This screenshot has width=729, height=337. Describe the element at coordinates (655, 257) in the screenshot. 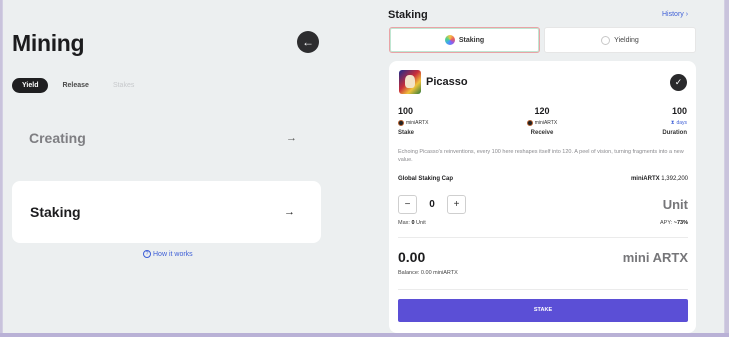

I see `amount-unit: mini ARTX` at that location.